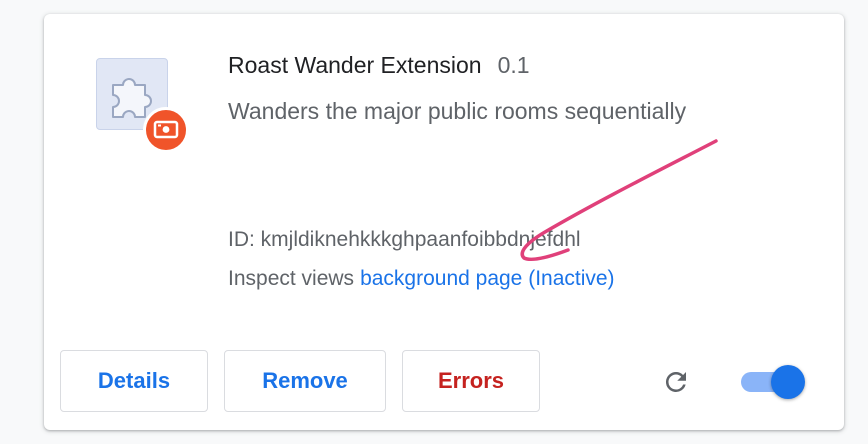  What do you see at coordinates (144, 106) in the screenshot?
I see `extension-icon-group` at bounding box center [144, 106].